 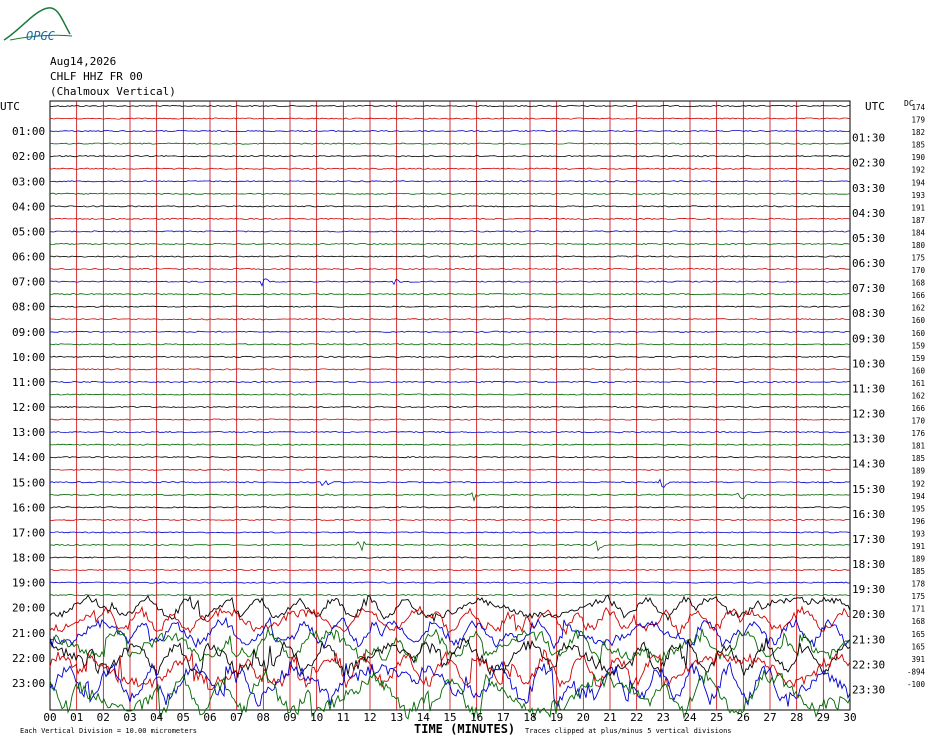 What do you see at coordinates (129, 717) in the screenshot?
I see `x-tick-label: 03` at bounding box center [129, 717].